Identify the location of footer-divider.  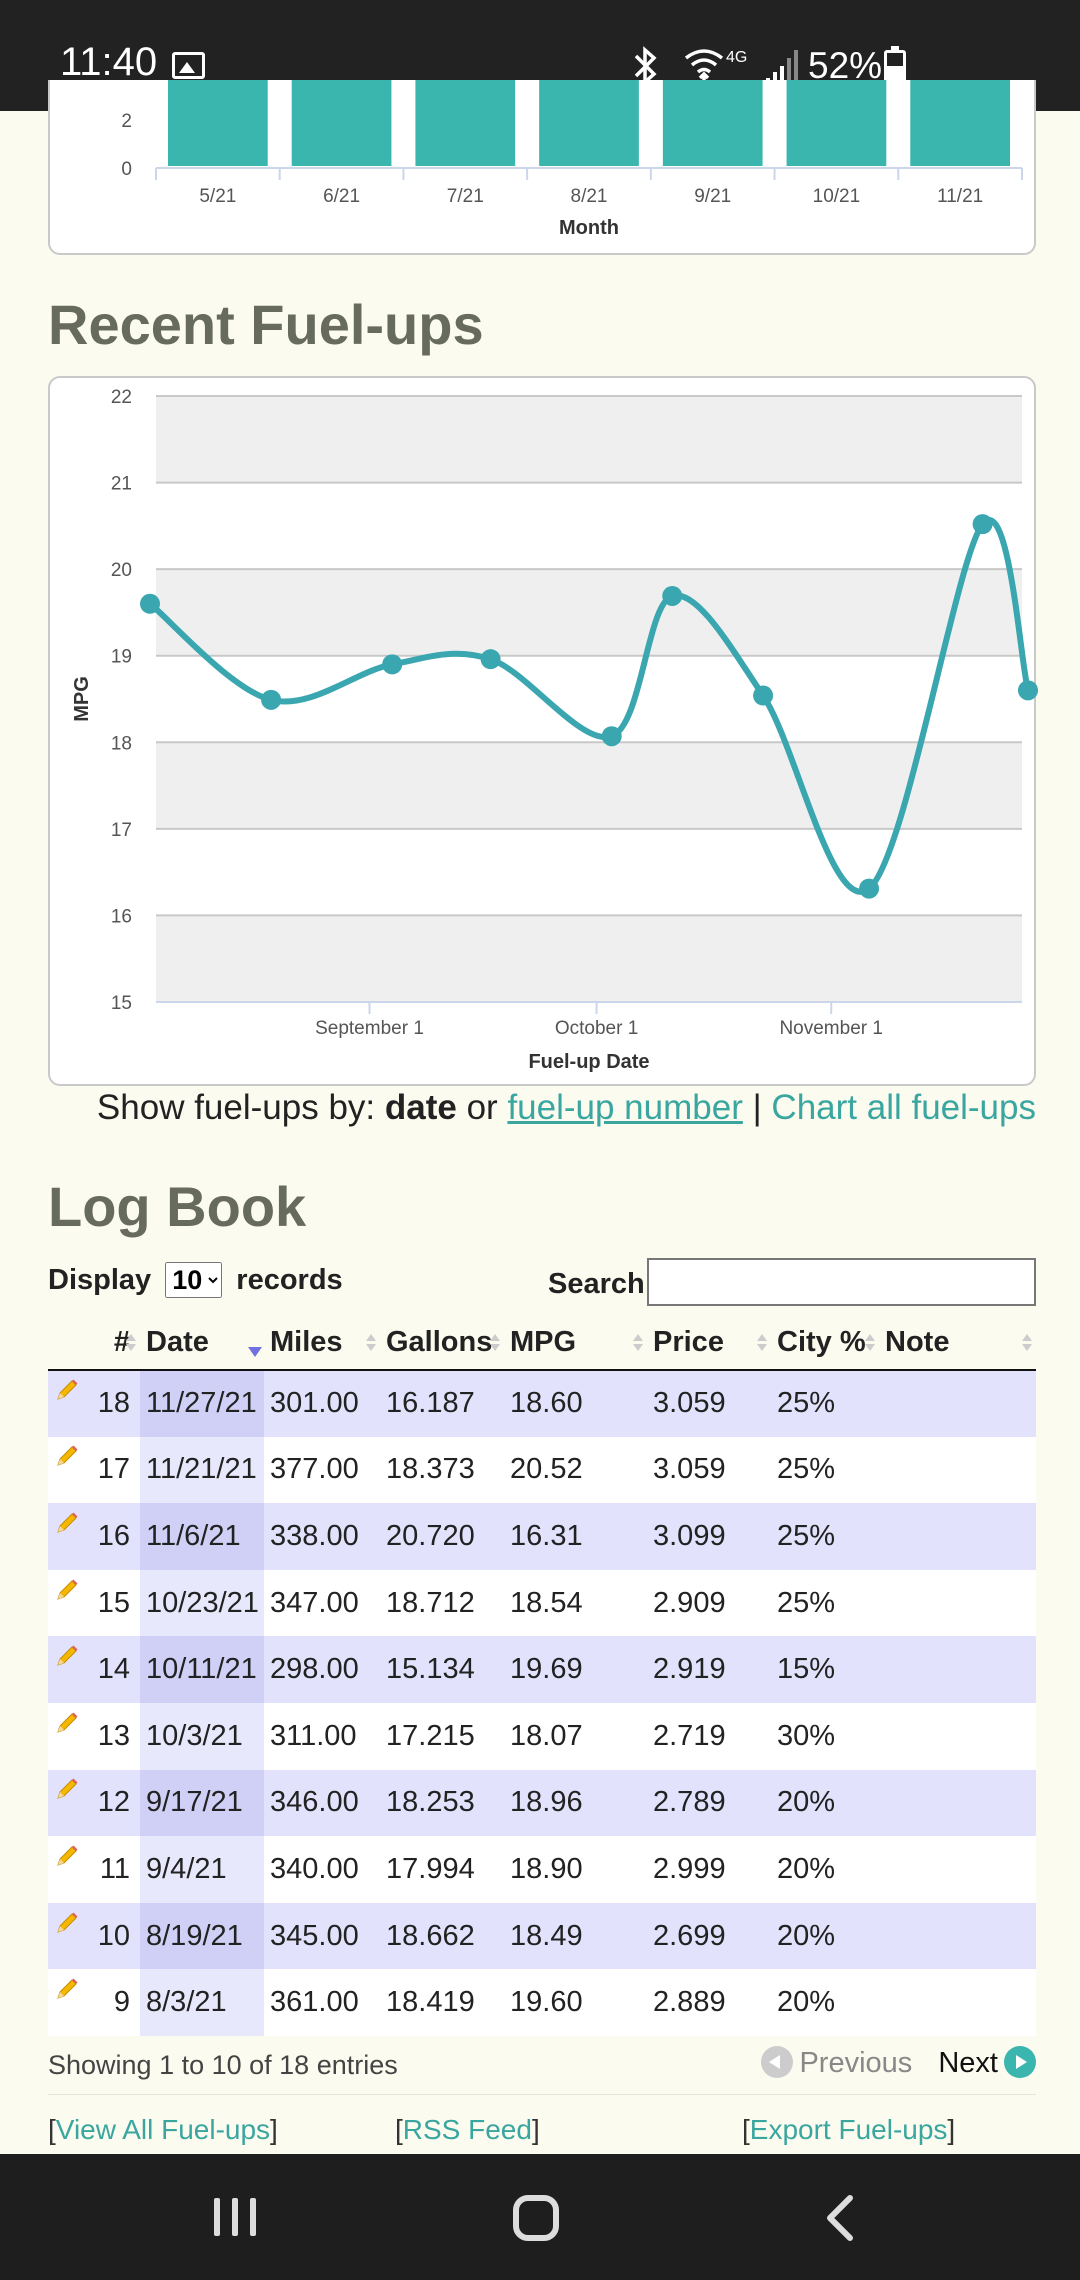
(542, 2094).